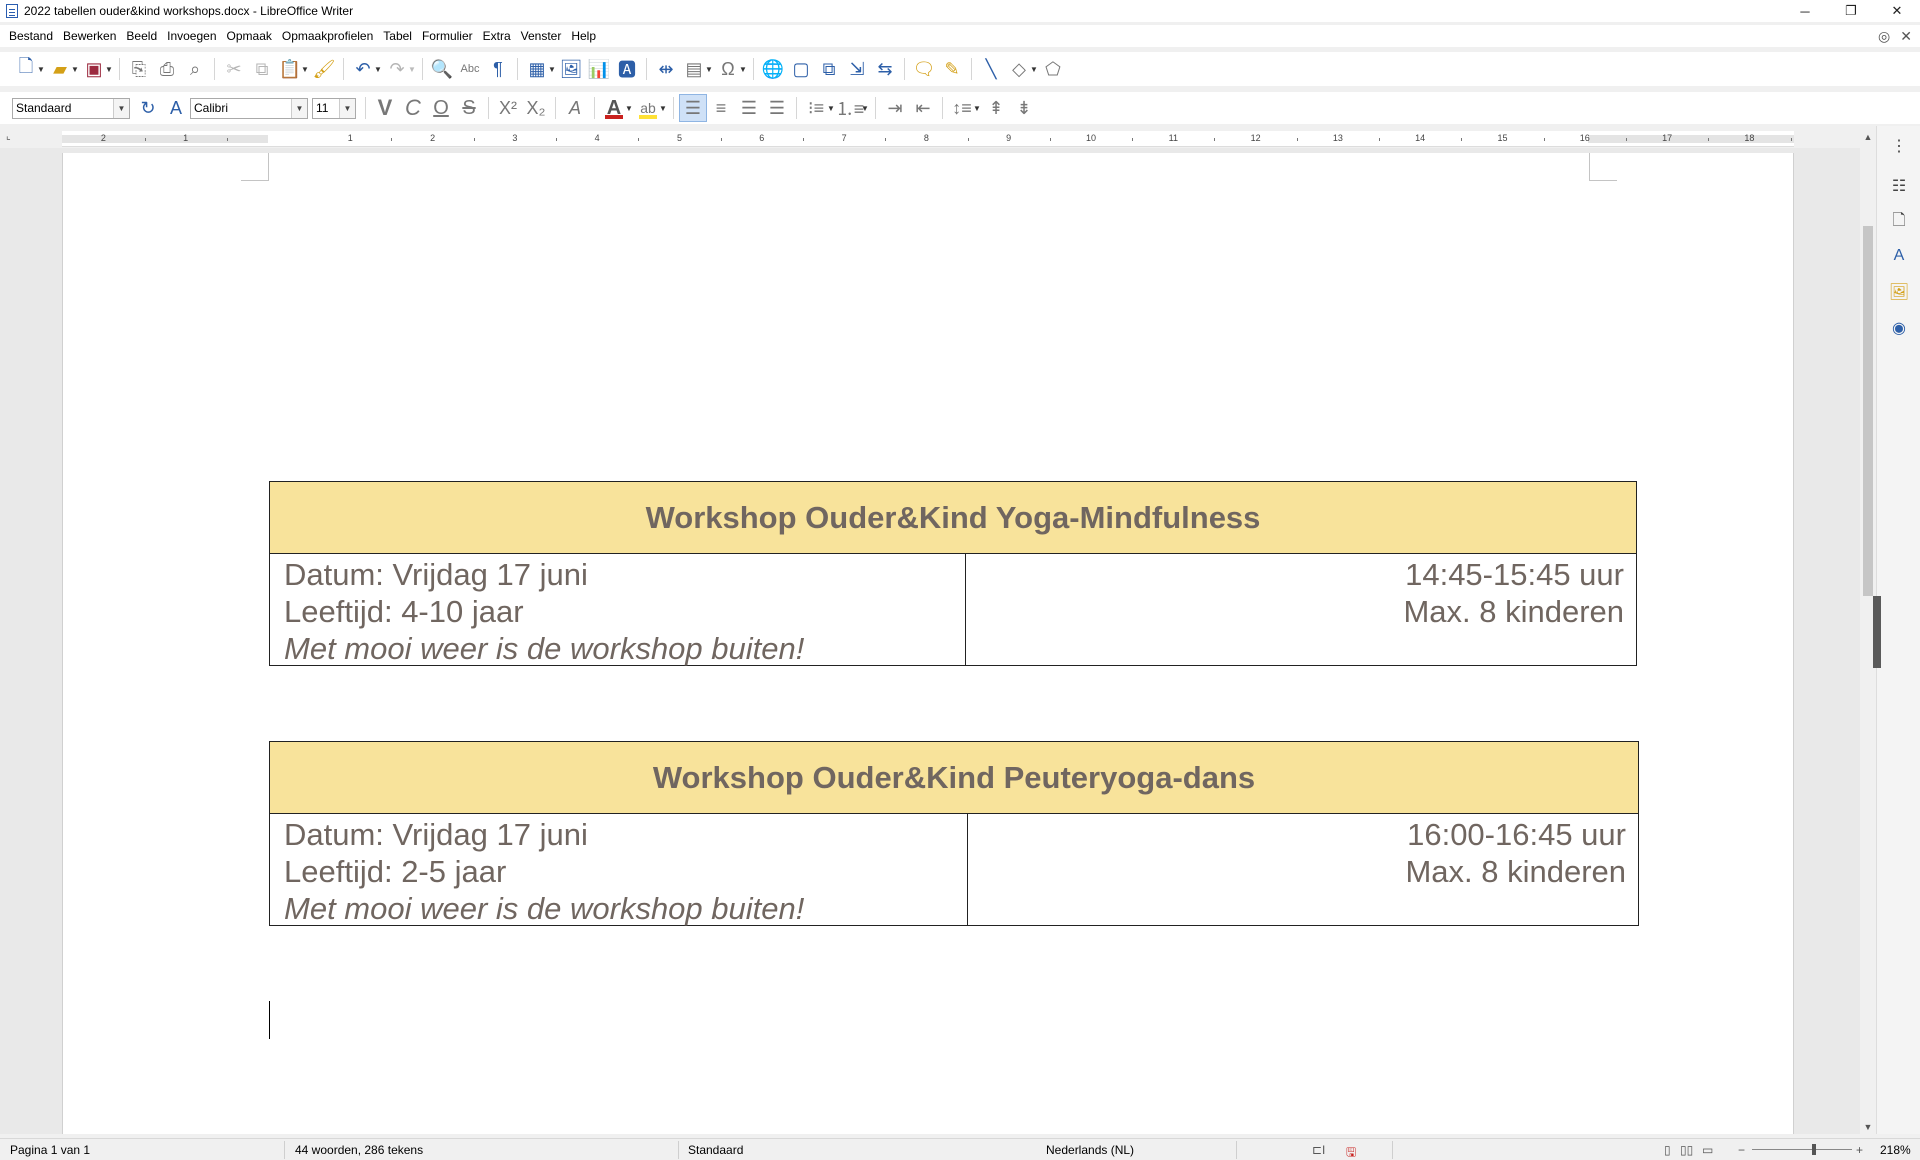 This screenshot has width=1920, height=1160. Describe the element at coordinates (1805, 11) in the screenshot. I see `minimize-button: ─` at that location.